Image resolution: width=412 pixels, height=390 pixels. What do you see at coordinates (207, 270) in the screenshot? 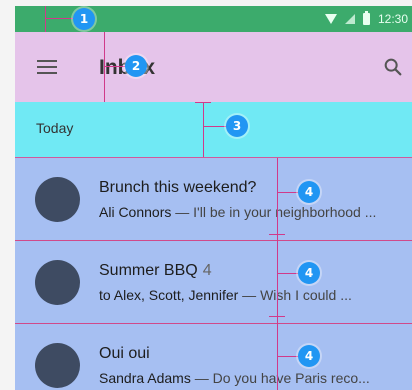
I see `message-count: 4` at bounding box center [207, 270].